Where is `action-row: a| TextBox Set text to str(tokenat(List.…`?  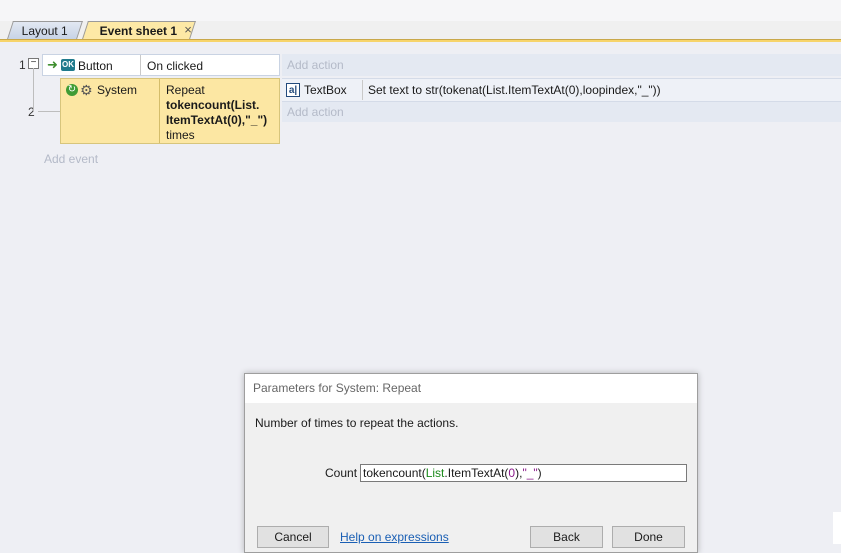 action-row: a| TextBox Set text to str(tokenat(List.… is located at coordinates (561, 90).